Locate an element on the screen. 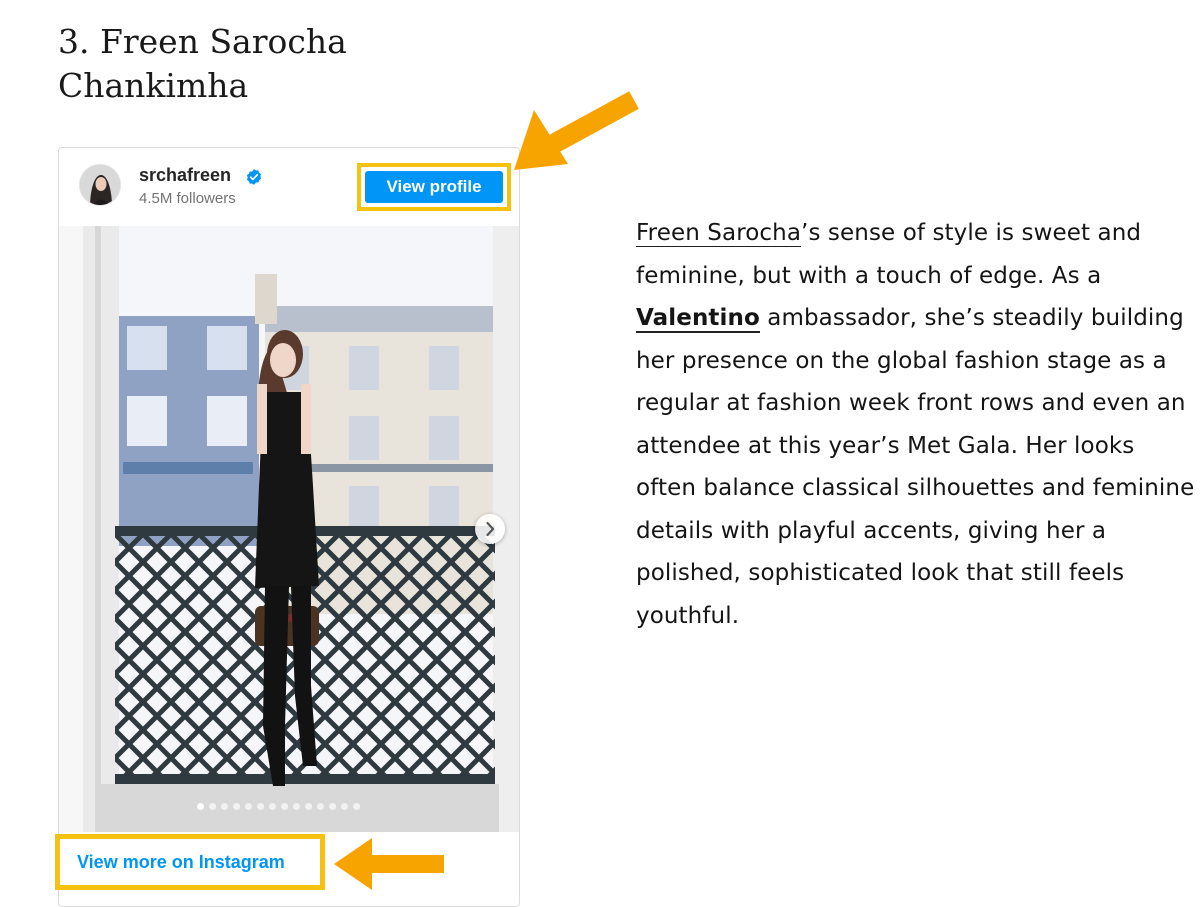  chevron-right-icon is located at coordinates (490, 529).